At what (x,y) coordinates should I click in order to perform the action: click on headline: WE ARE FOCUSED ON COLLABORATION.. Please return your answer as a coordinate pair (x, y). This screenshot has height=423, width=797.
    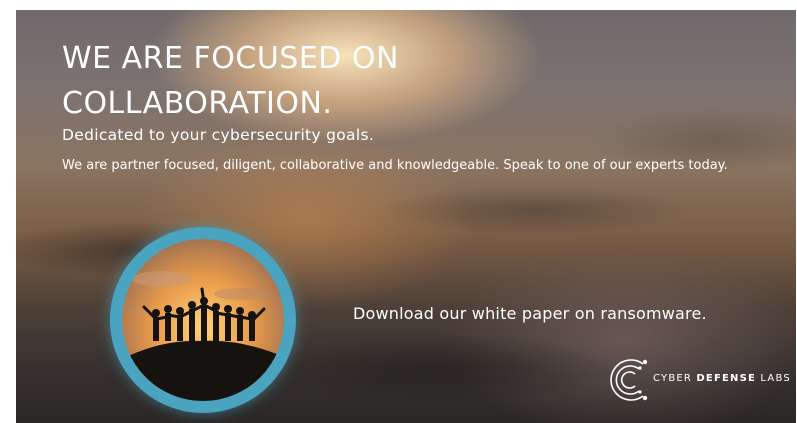
    Looking at the image, I should click on (230, 81).